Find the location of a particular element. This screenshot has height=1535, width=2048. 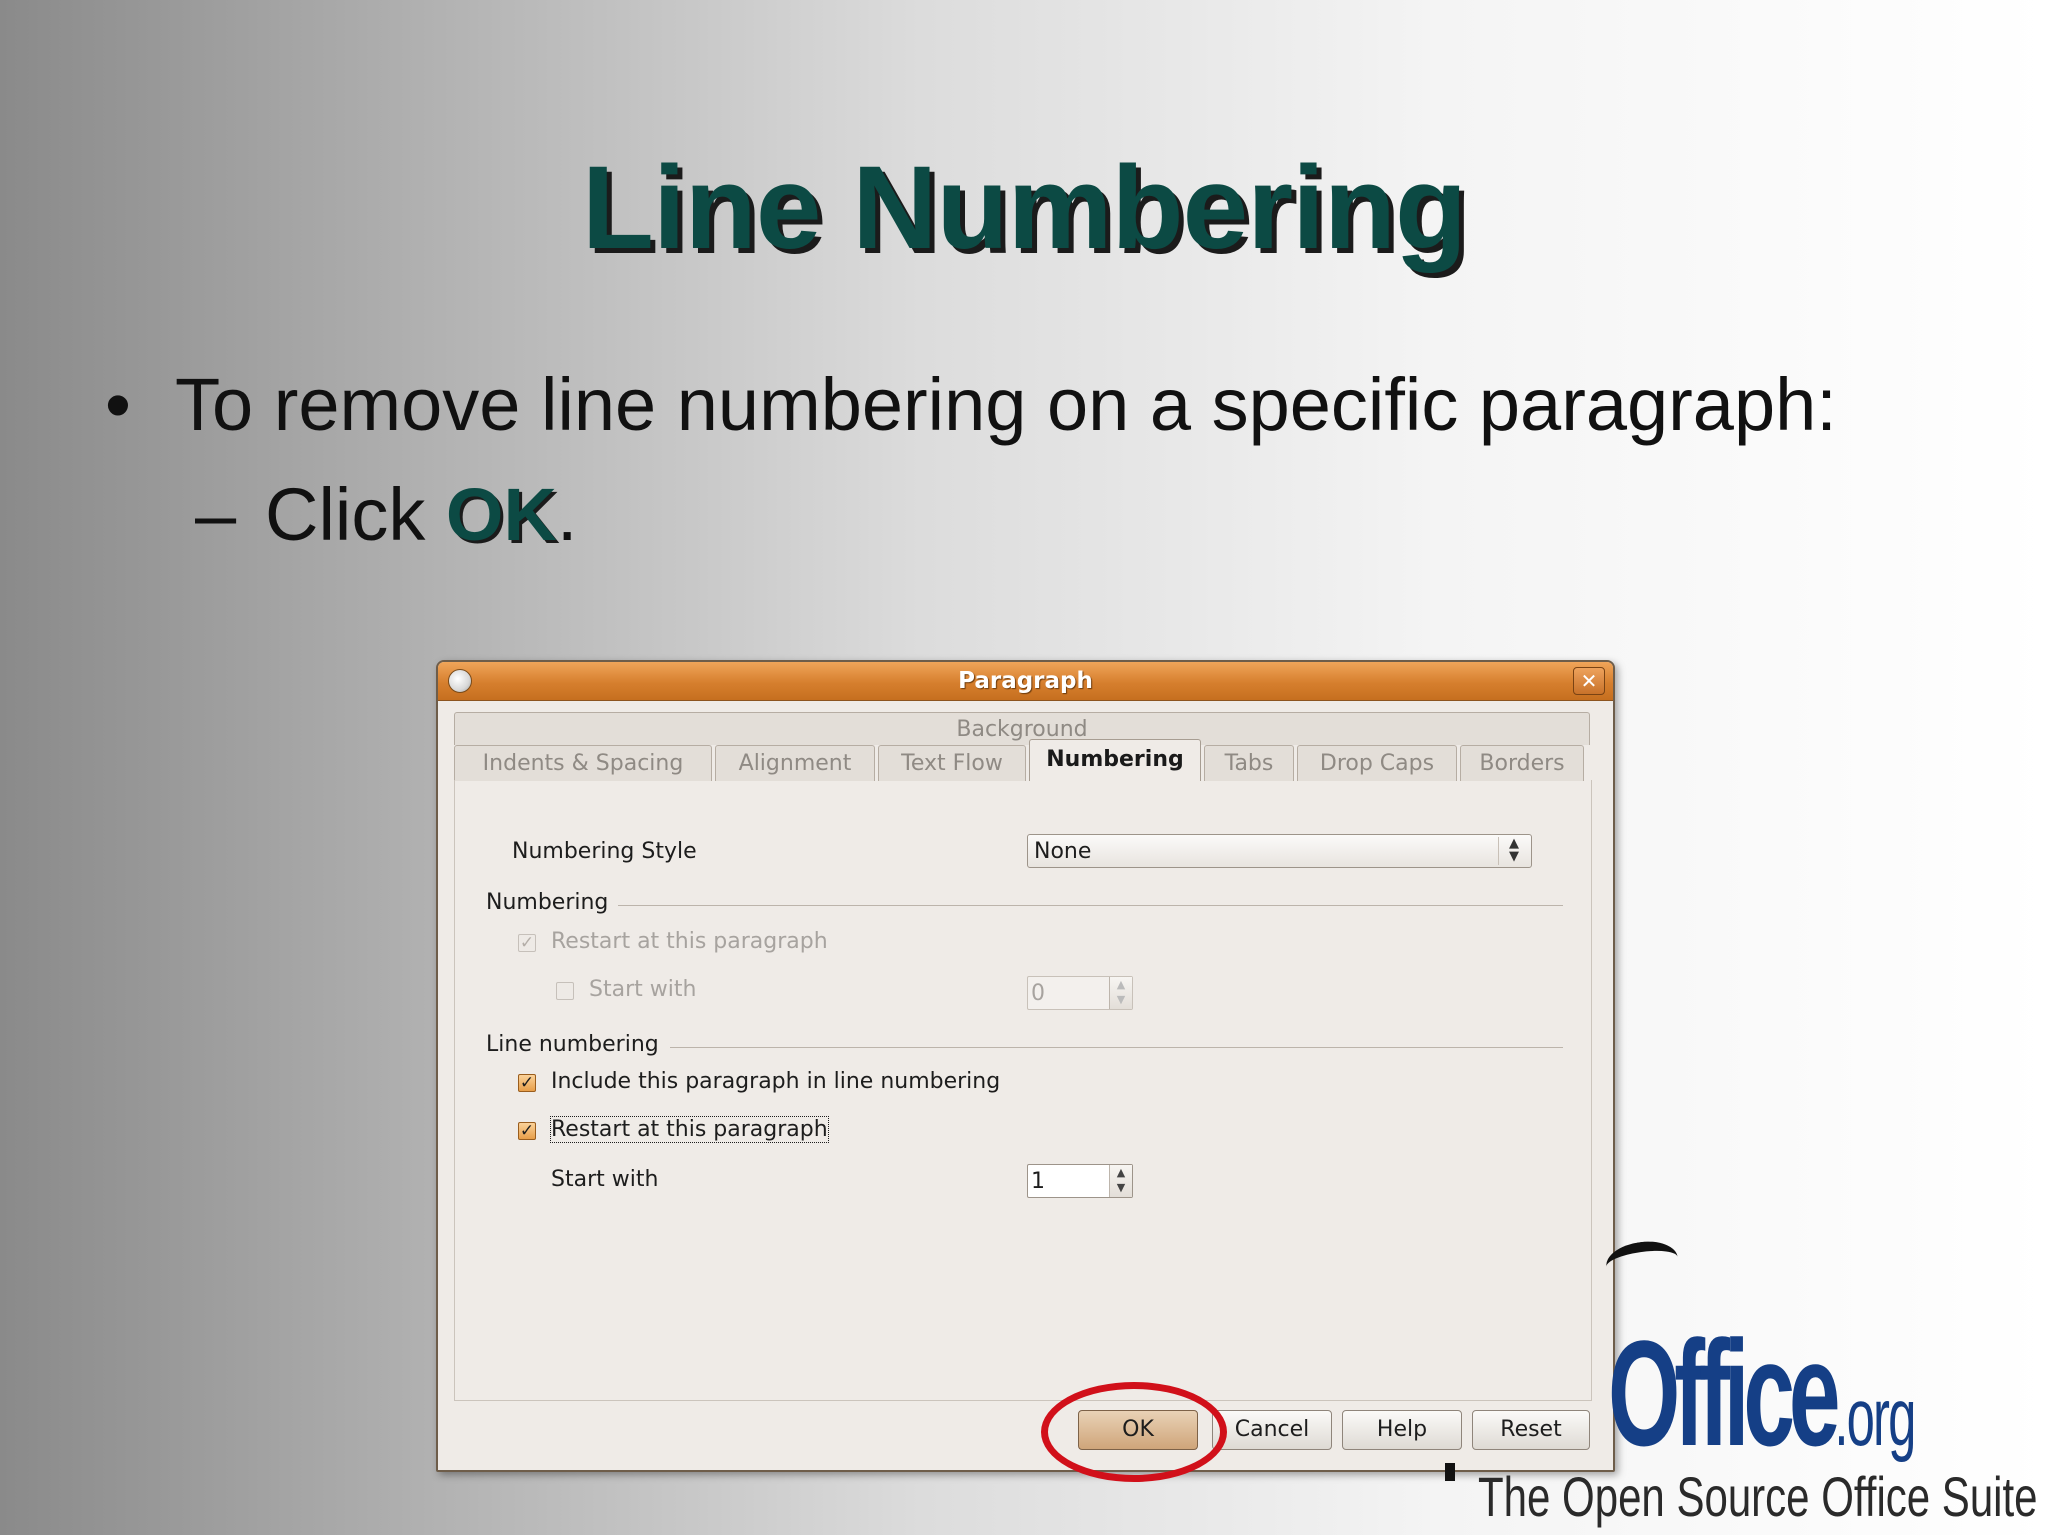

sub-bullet-ok: OK is located at coordinates (501, 514).